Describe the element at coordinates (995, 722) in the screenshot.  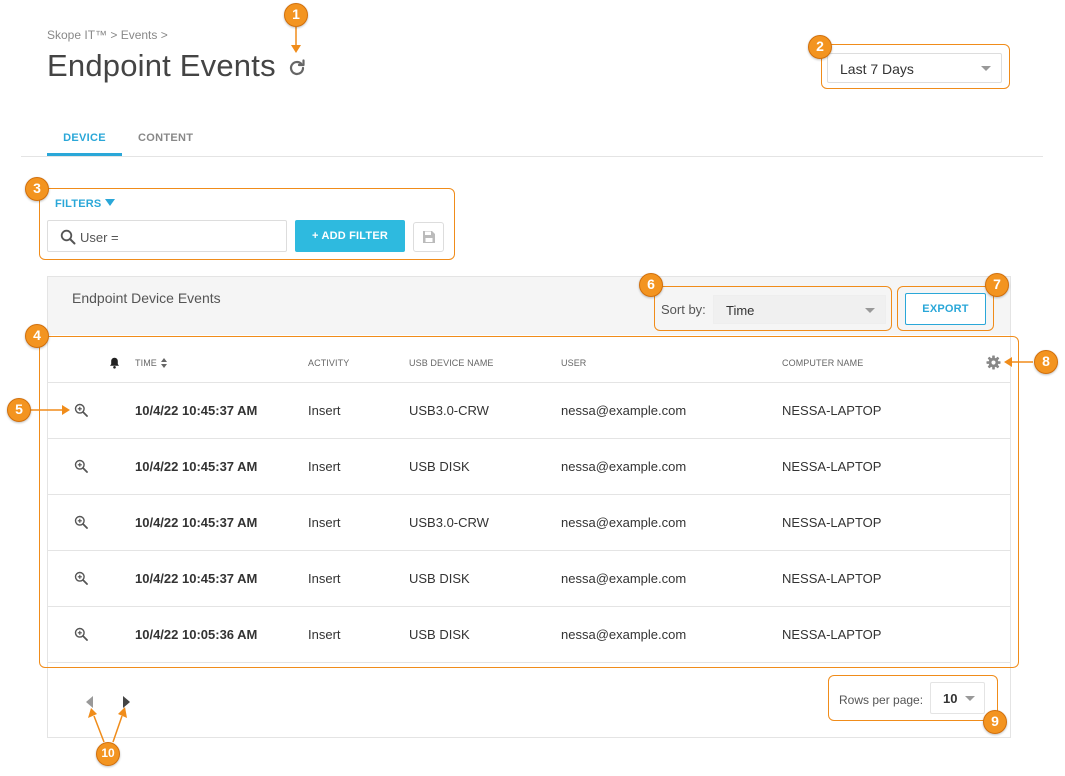
I see `callout-badge-9: 9` at that location.